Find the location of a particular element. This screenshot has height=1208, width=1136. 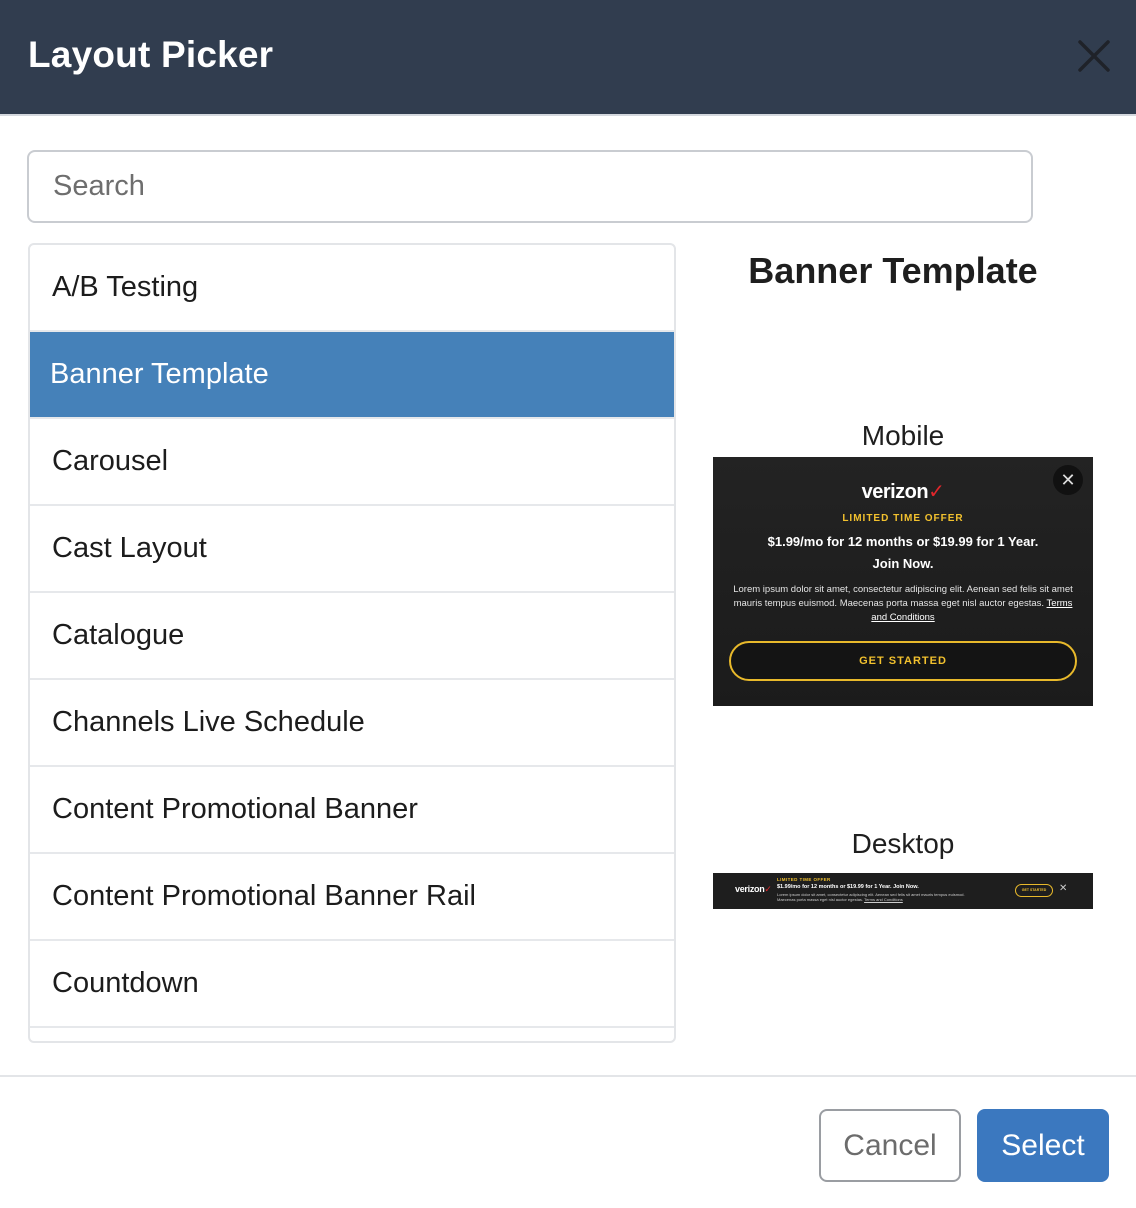

terms-link-small: Terms and Conditions is located at coordinates (883, 899).